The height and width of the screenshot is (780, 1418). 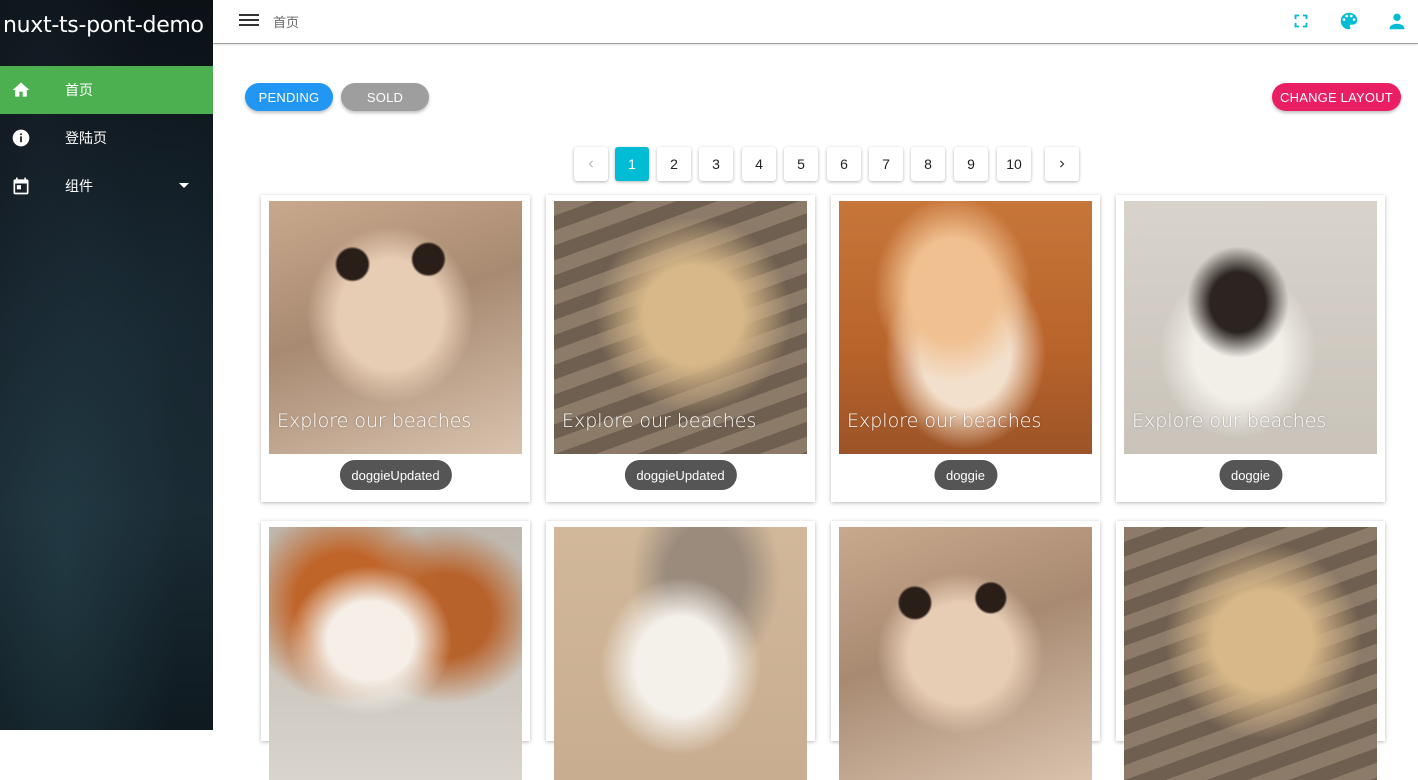 What do you see at coordinates (385, 97) in the screenshot?
I see `sold-button: SOLD` at bounding box center [385, 97].